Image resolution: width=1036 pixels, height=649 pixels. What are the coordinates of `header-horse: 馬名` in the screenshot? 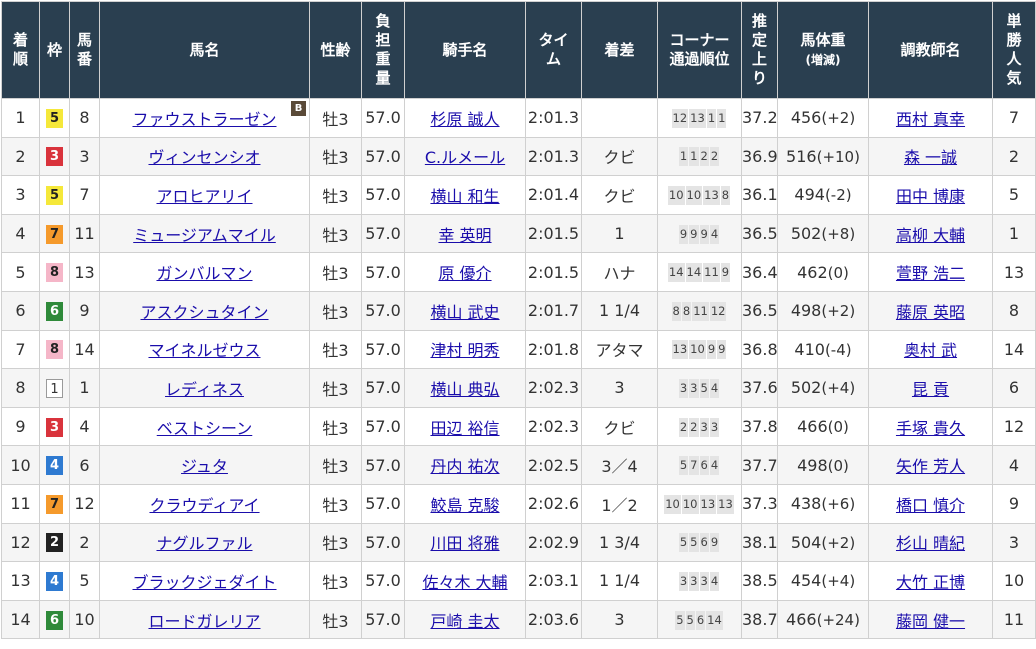 It's located at (204, 50).